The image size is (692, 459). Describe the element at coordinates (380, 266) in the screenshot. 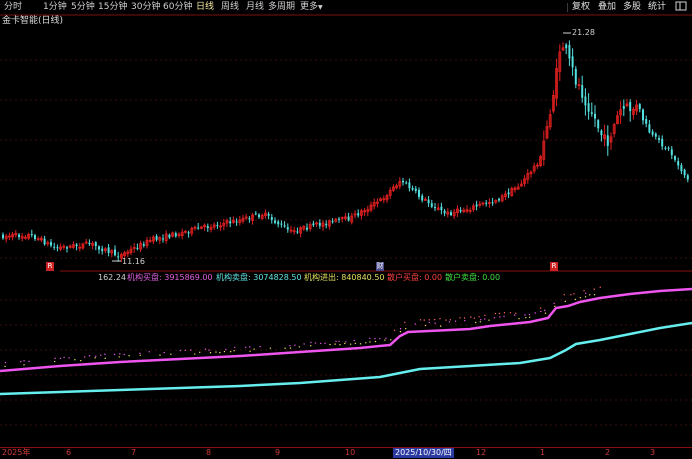

I see `earnings-badge: 财` at that location.